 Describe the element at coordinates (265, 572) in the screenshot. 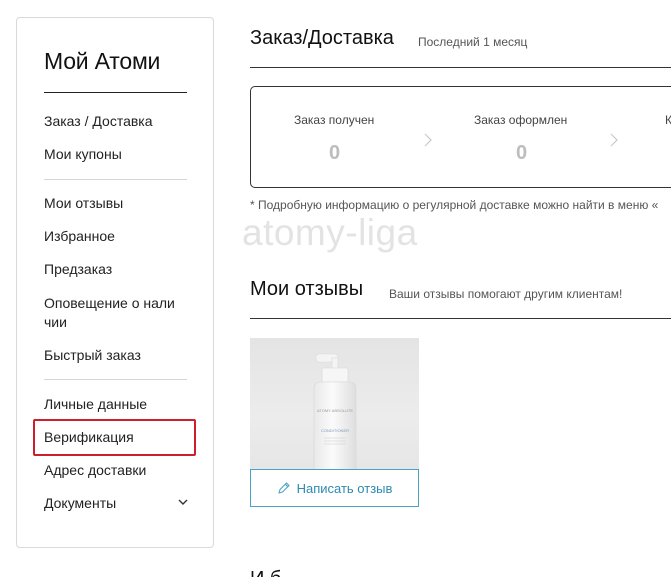

I see `next-section-title-partial: И б` at that location.